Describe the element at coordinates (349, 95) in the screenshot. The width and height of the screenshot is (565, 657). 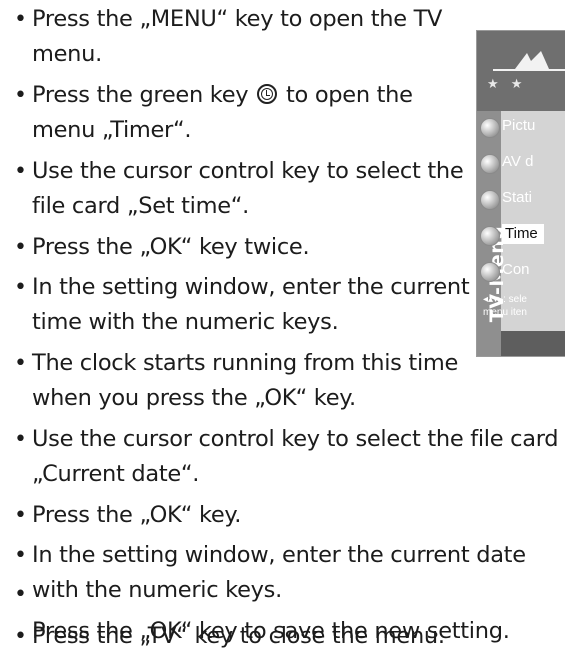
I see `step-text-post: to open the` at that location.